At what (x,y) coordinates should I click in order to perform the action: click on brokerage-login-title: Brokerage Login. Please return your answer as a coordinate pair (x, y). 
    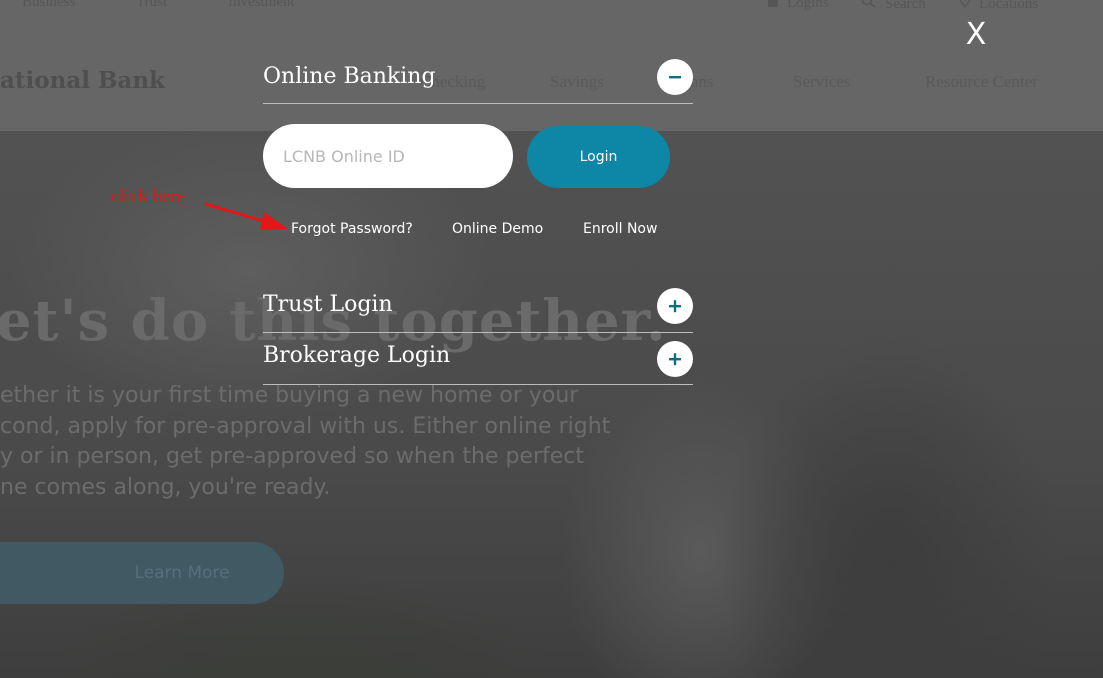
    Looking at the image, I should click on (357, 355).